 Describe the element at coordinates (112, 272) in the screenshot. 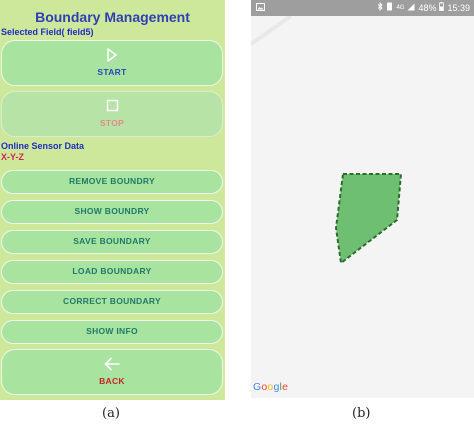

I see `load-boundary-button: LOAD BOUNDARY` at that location.